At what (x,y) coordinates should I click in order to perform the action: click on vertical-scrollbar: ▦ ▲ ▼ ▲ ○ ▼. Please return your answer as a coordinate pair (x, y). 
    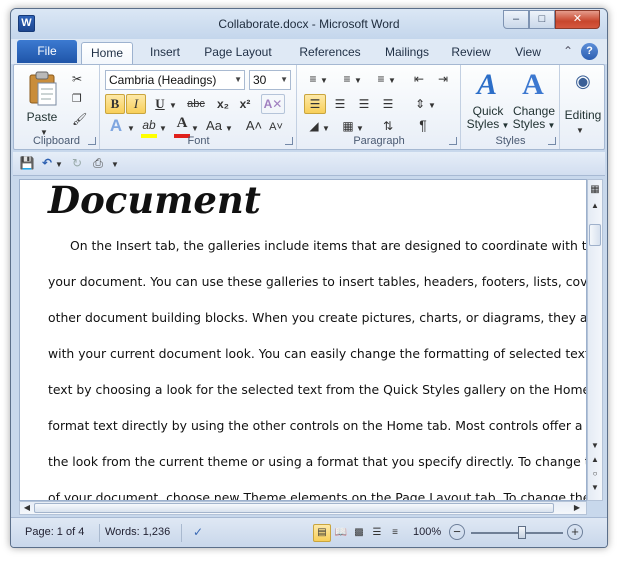
    Looking at the image, I should click on (595, 340).